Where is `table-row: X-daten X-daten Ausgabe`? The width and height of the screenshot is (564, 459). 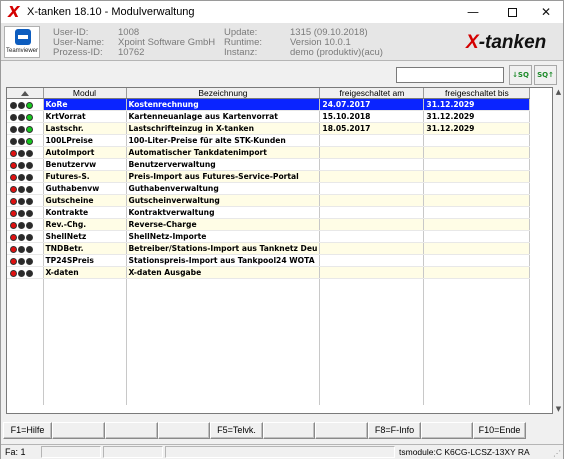
table-row: X-daten X-daten Ausgabe is located at coordinates (269, 272).